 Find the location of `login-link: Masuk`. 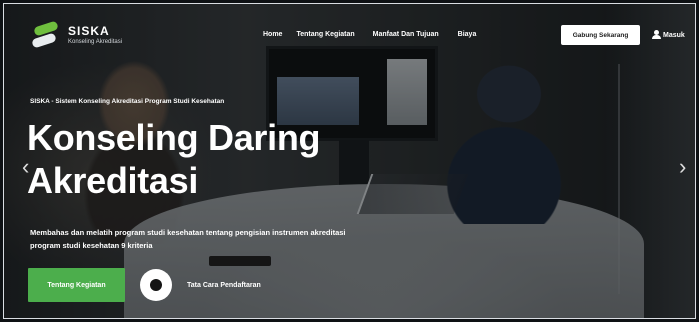

login-link: Masuk is located at coordinates (668, 35).